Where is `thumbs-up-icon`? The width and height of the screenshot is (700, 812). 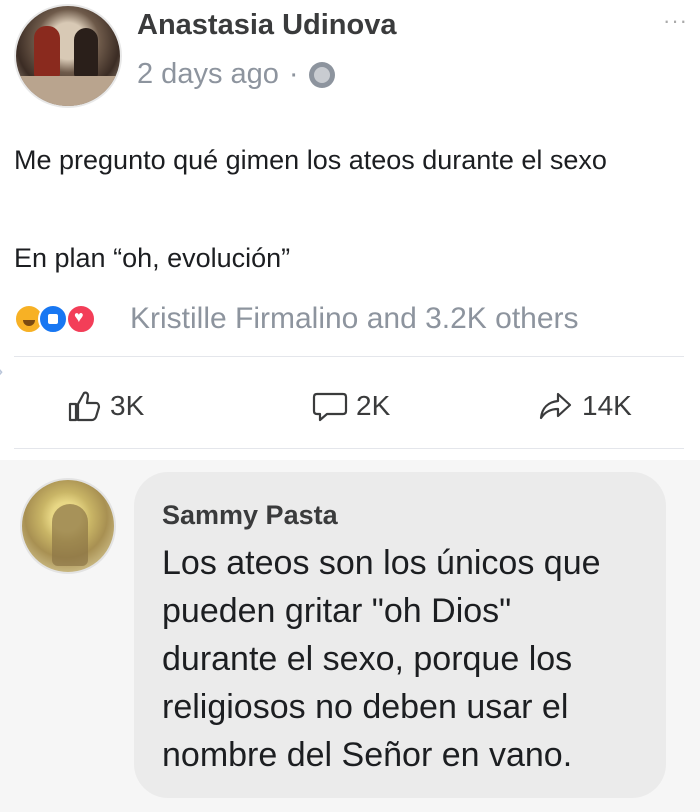 thumbs-up-icon is located at coordinates (84, 406).